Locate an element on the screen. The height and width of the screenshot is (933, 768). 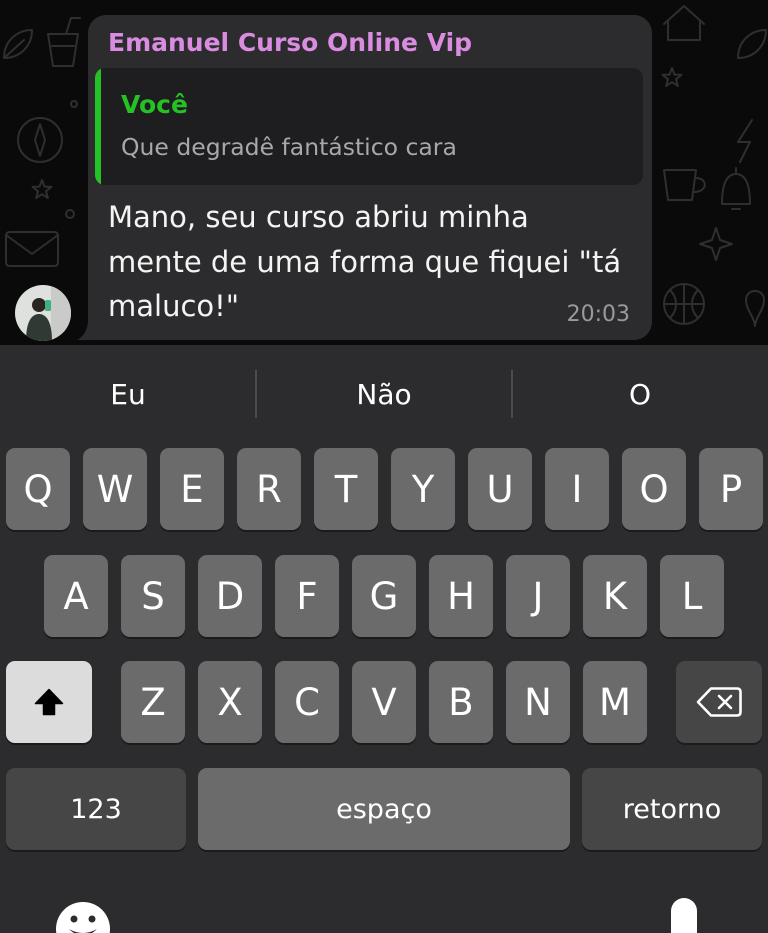
key-g: G is located at coordinates (384, 596).